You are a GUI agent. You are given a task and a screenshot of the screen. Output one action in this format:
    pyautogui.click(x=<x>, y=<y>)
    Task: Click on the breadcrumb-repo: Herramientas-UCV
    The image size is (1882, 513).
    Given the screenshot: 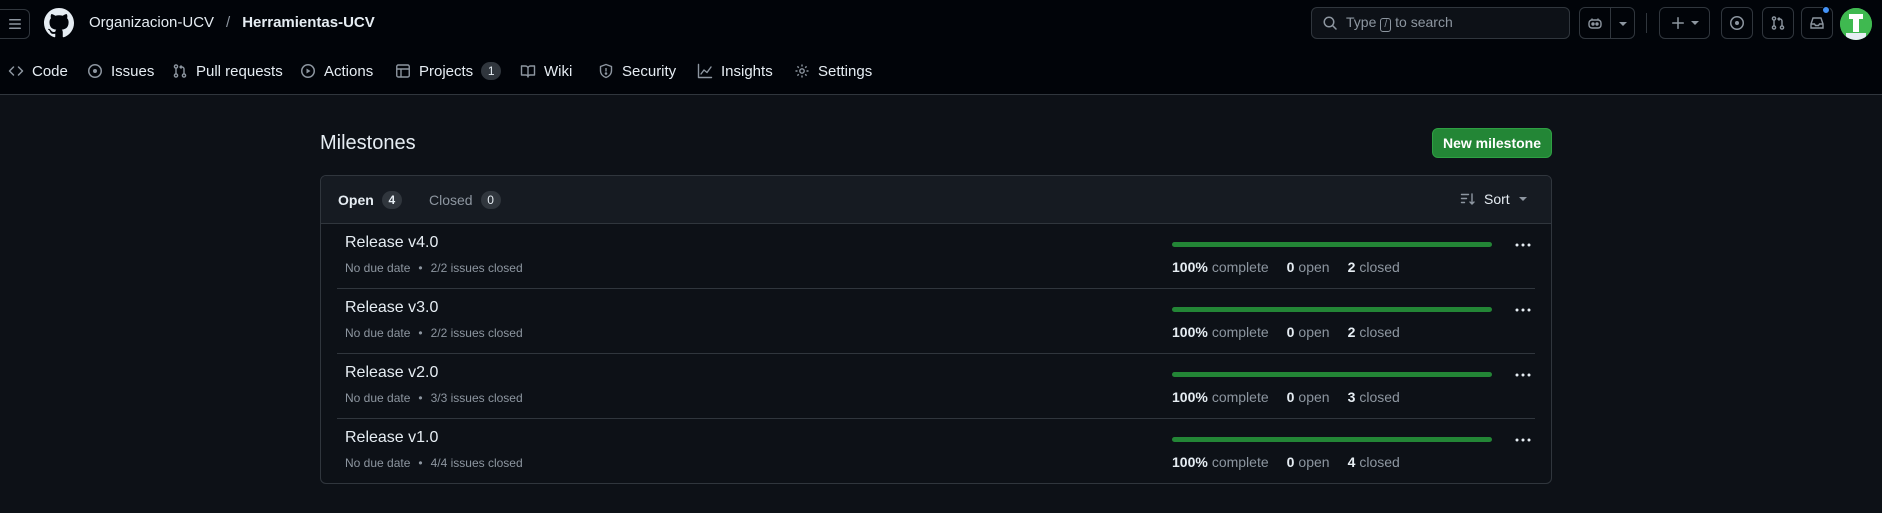 What is the action you would take?
    pyautogui.click(x=308, y=22)
    